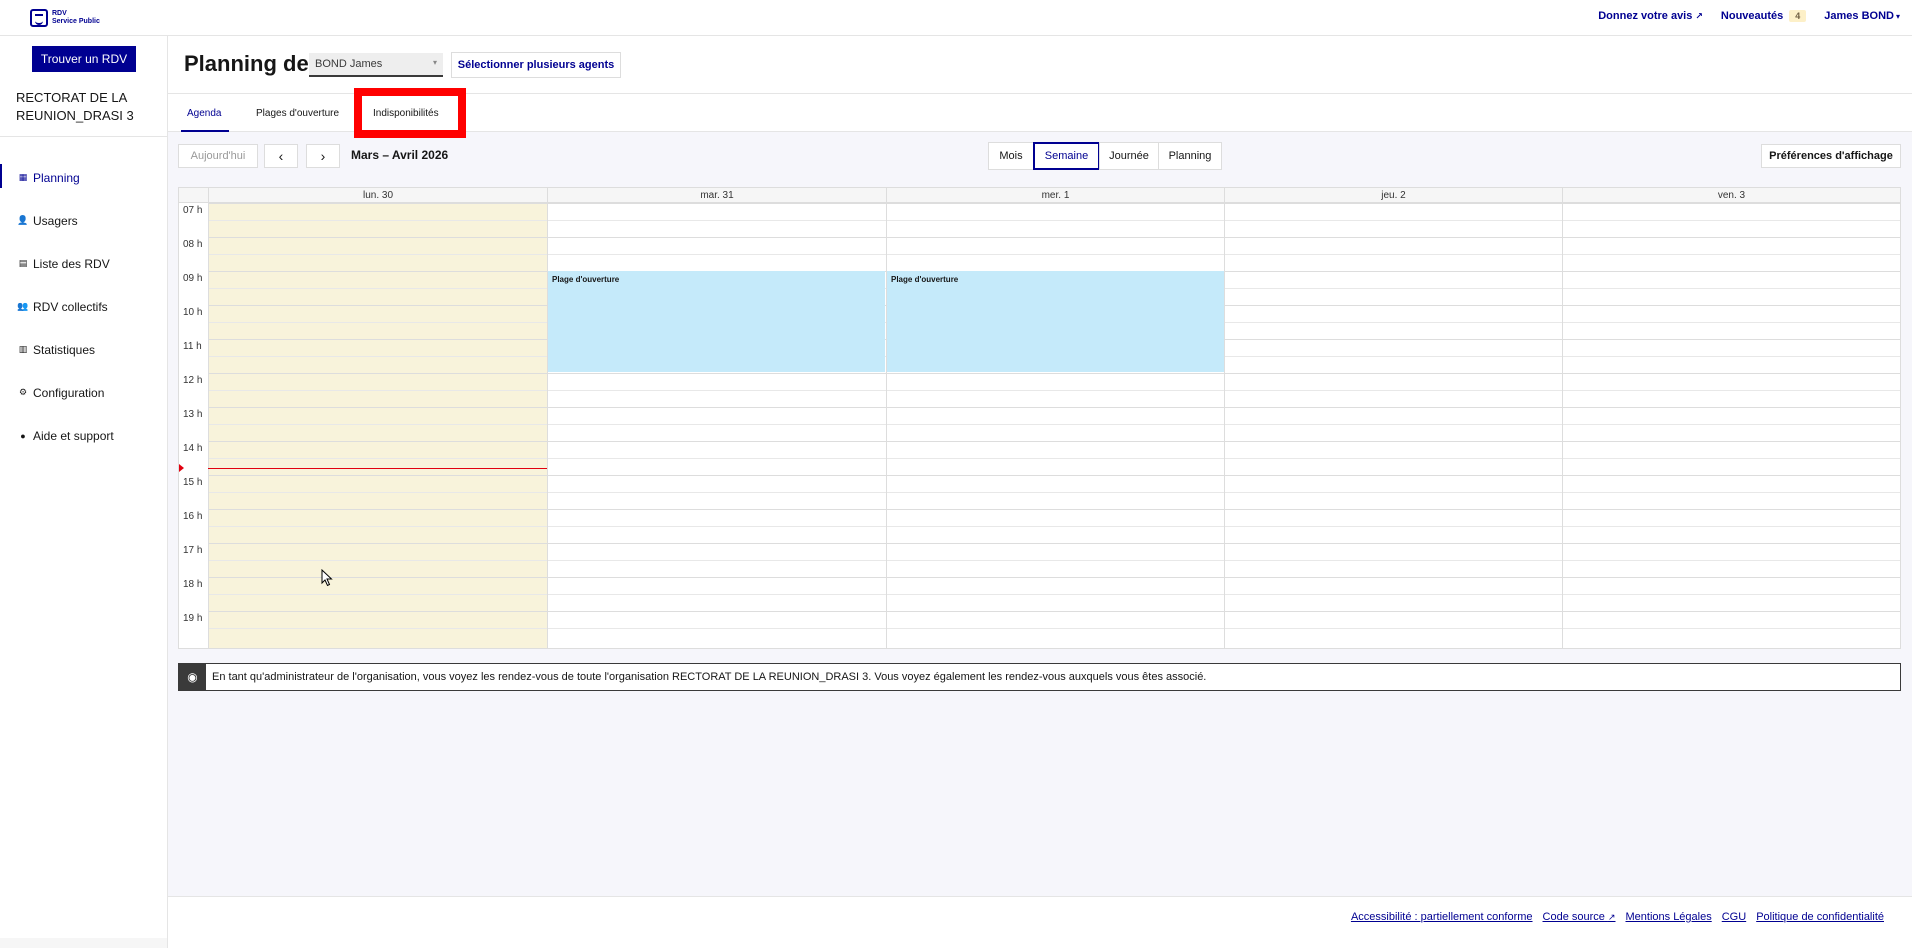 The height and width of the screenshot is (948, 1912). What do you see at coordinates (536, 65) in the screenshot?
I see `select-multiple-agents-button: Sélectionner plusieurs agents` at bounding box center [536, 65].